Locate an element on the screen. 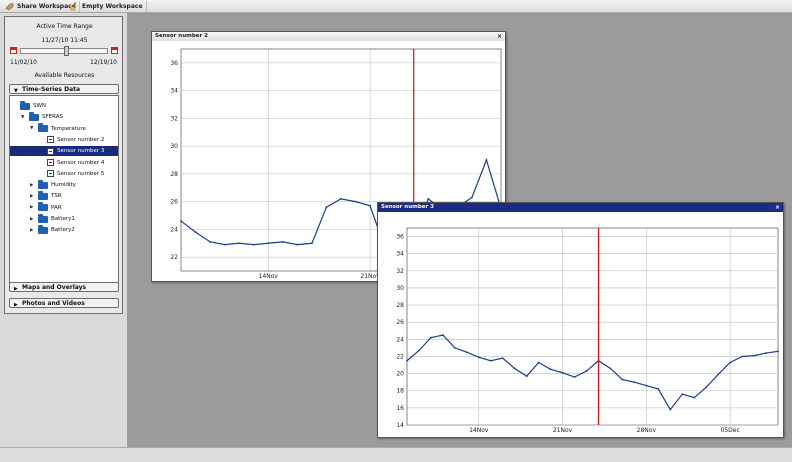  empty-workspace-button: Empty Workspace is located at coordinates (107, 6).